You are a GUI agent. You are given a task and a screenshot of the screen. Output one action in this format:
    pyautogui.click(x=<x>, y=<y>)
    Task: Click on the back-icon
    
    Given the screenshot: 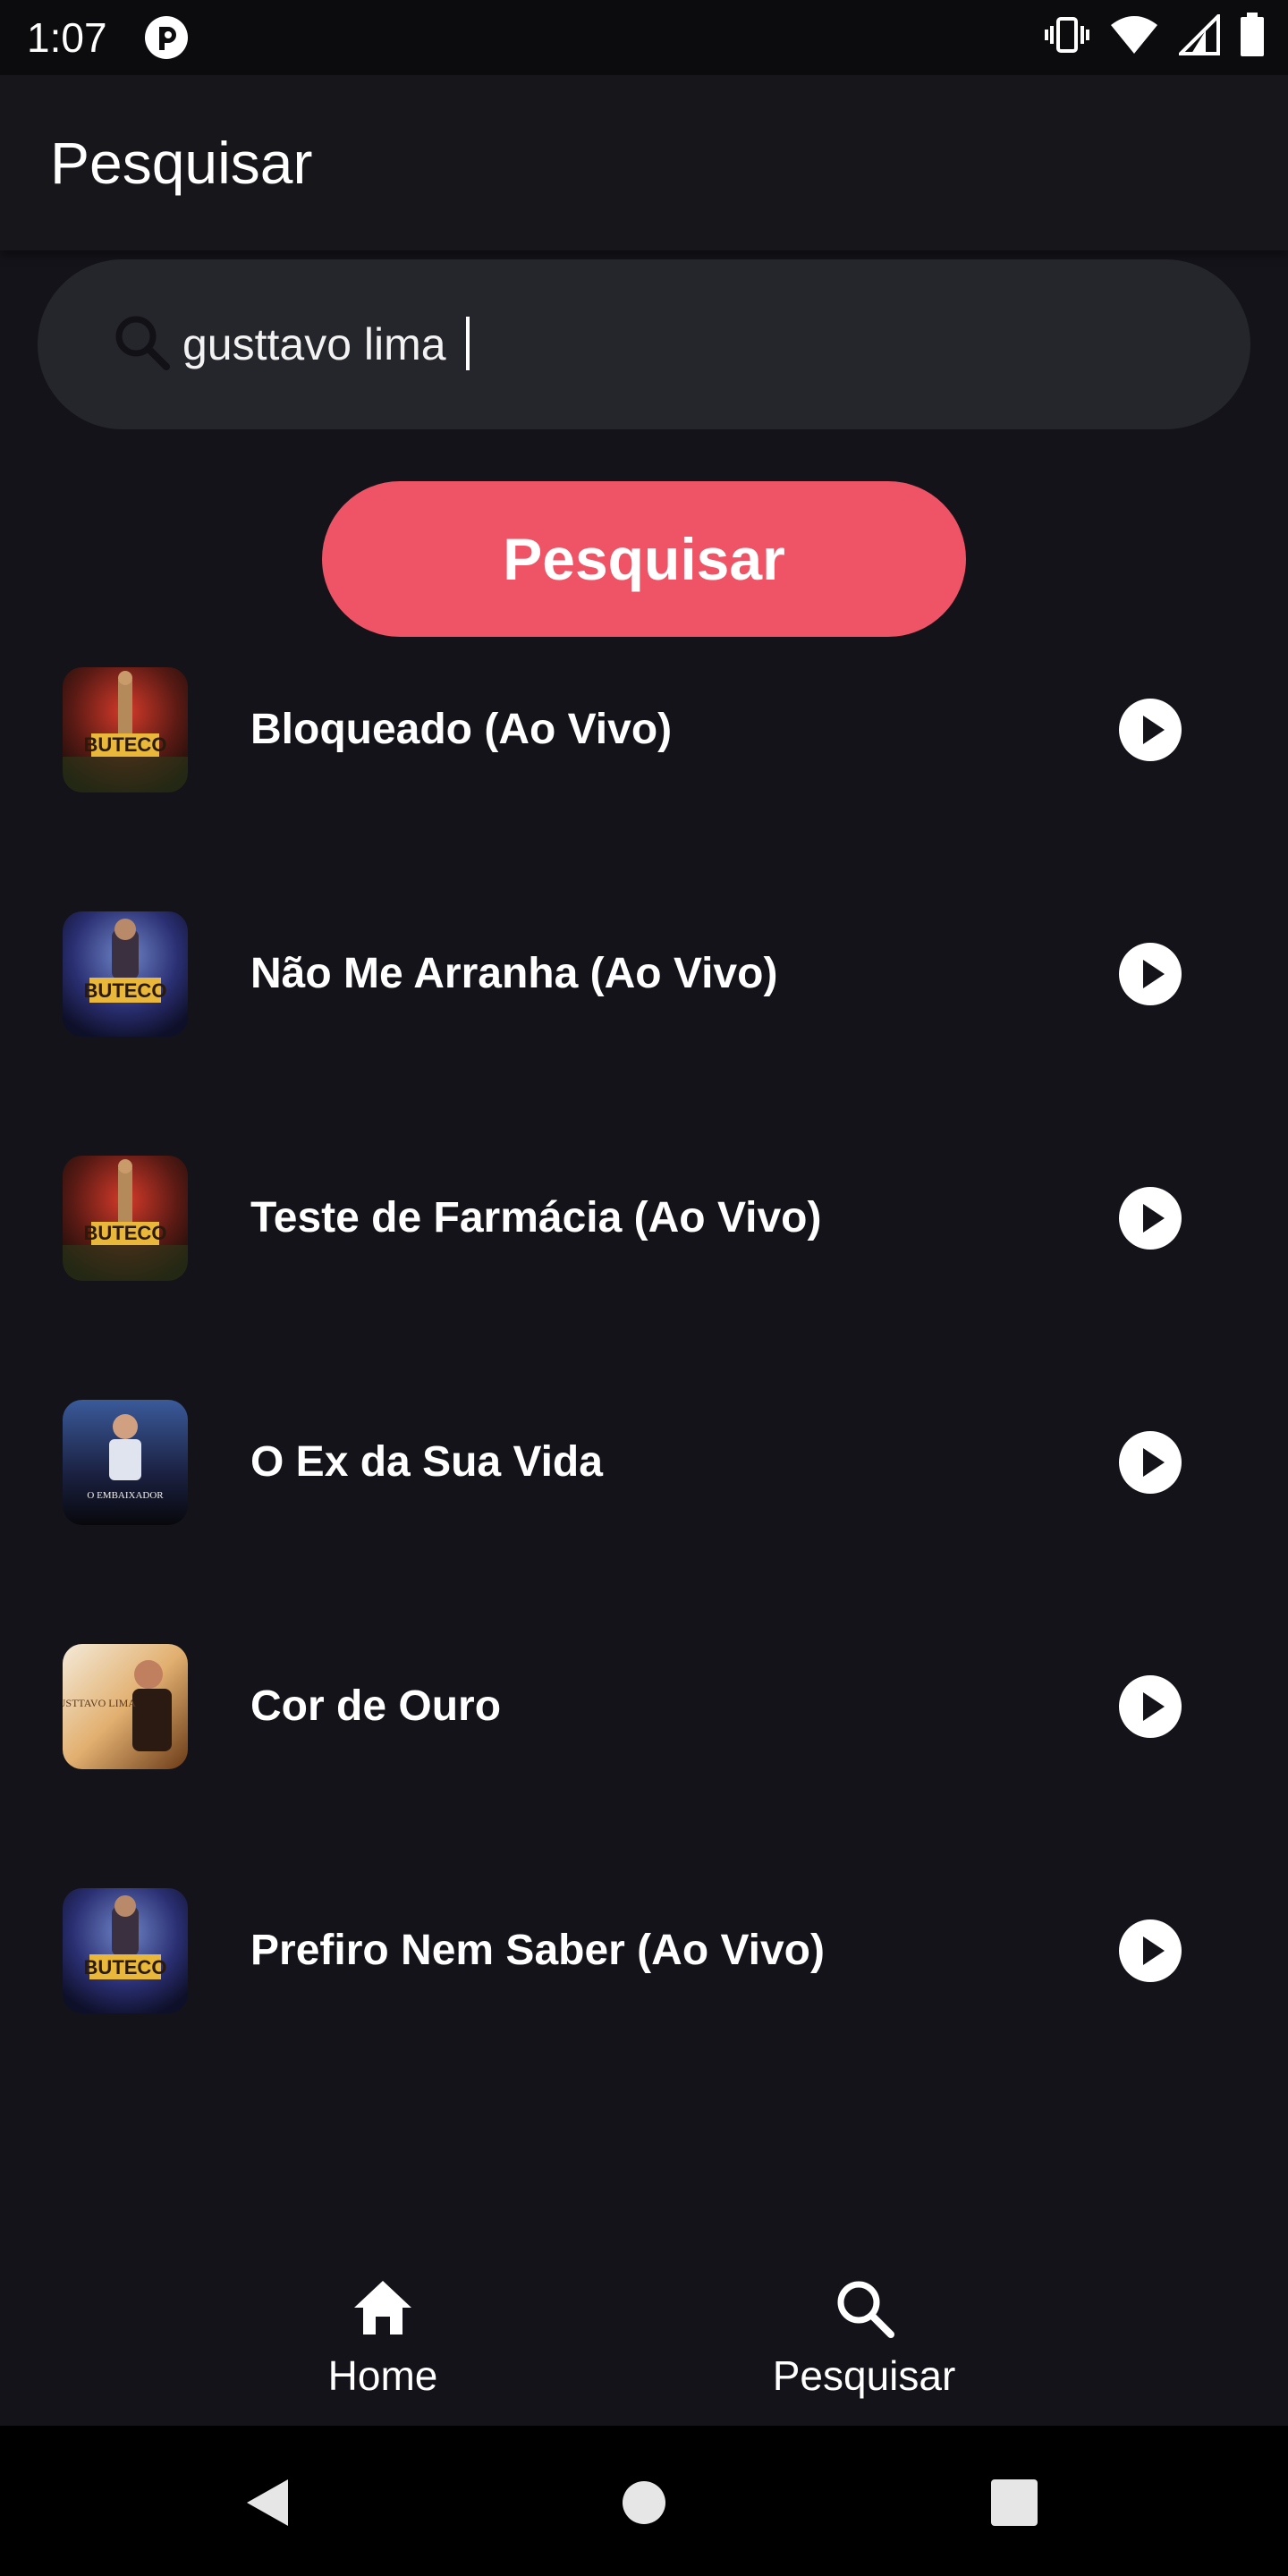 What is the action you would take?
    pyautogui.click(x=267, y=2502)
    